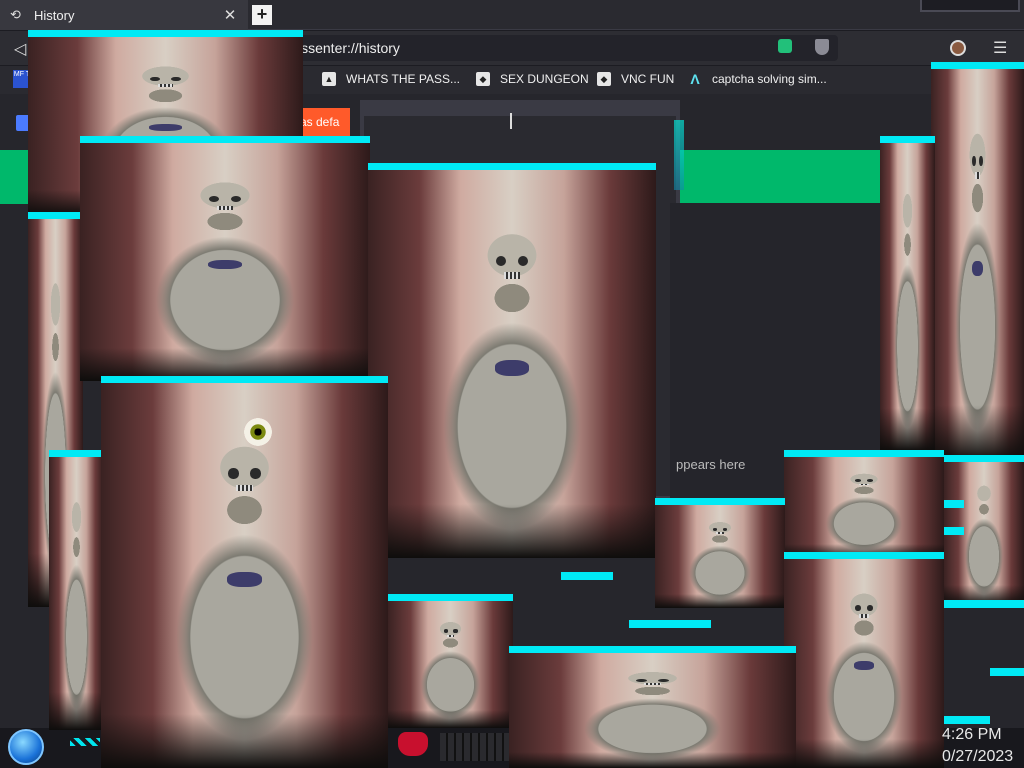 The image size is (1024, 768). What do you see at coordinates (475, 747) in the screenshot?
I see `piano-icon` at bounding box center [475, 747].